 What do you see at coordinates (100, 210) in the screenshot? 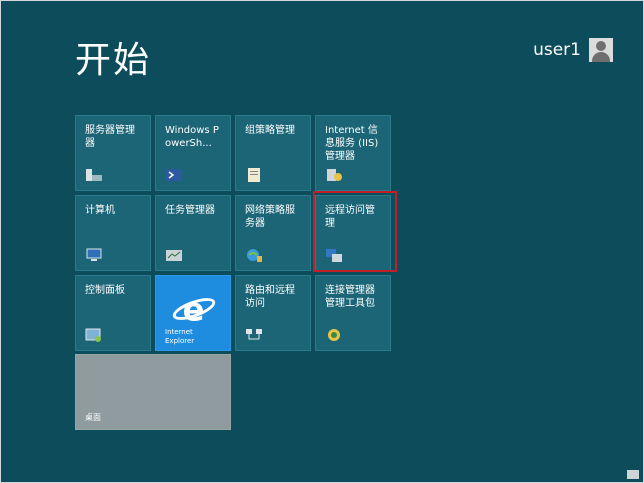
I see `tile-label: 计算机` at bounding box center [100, 210].